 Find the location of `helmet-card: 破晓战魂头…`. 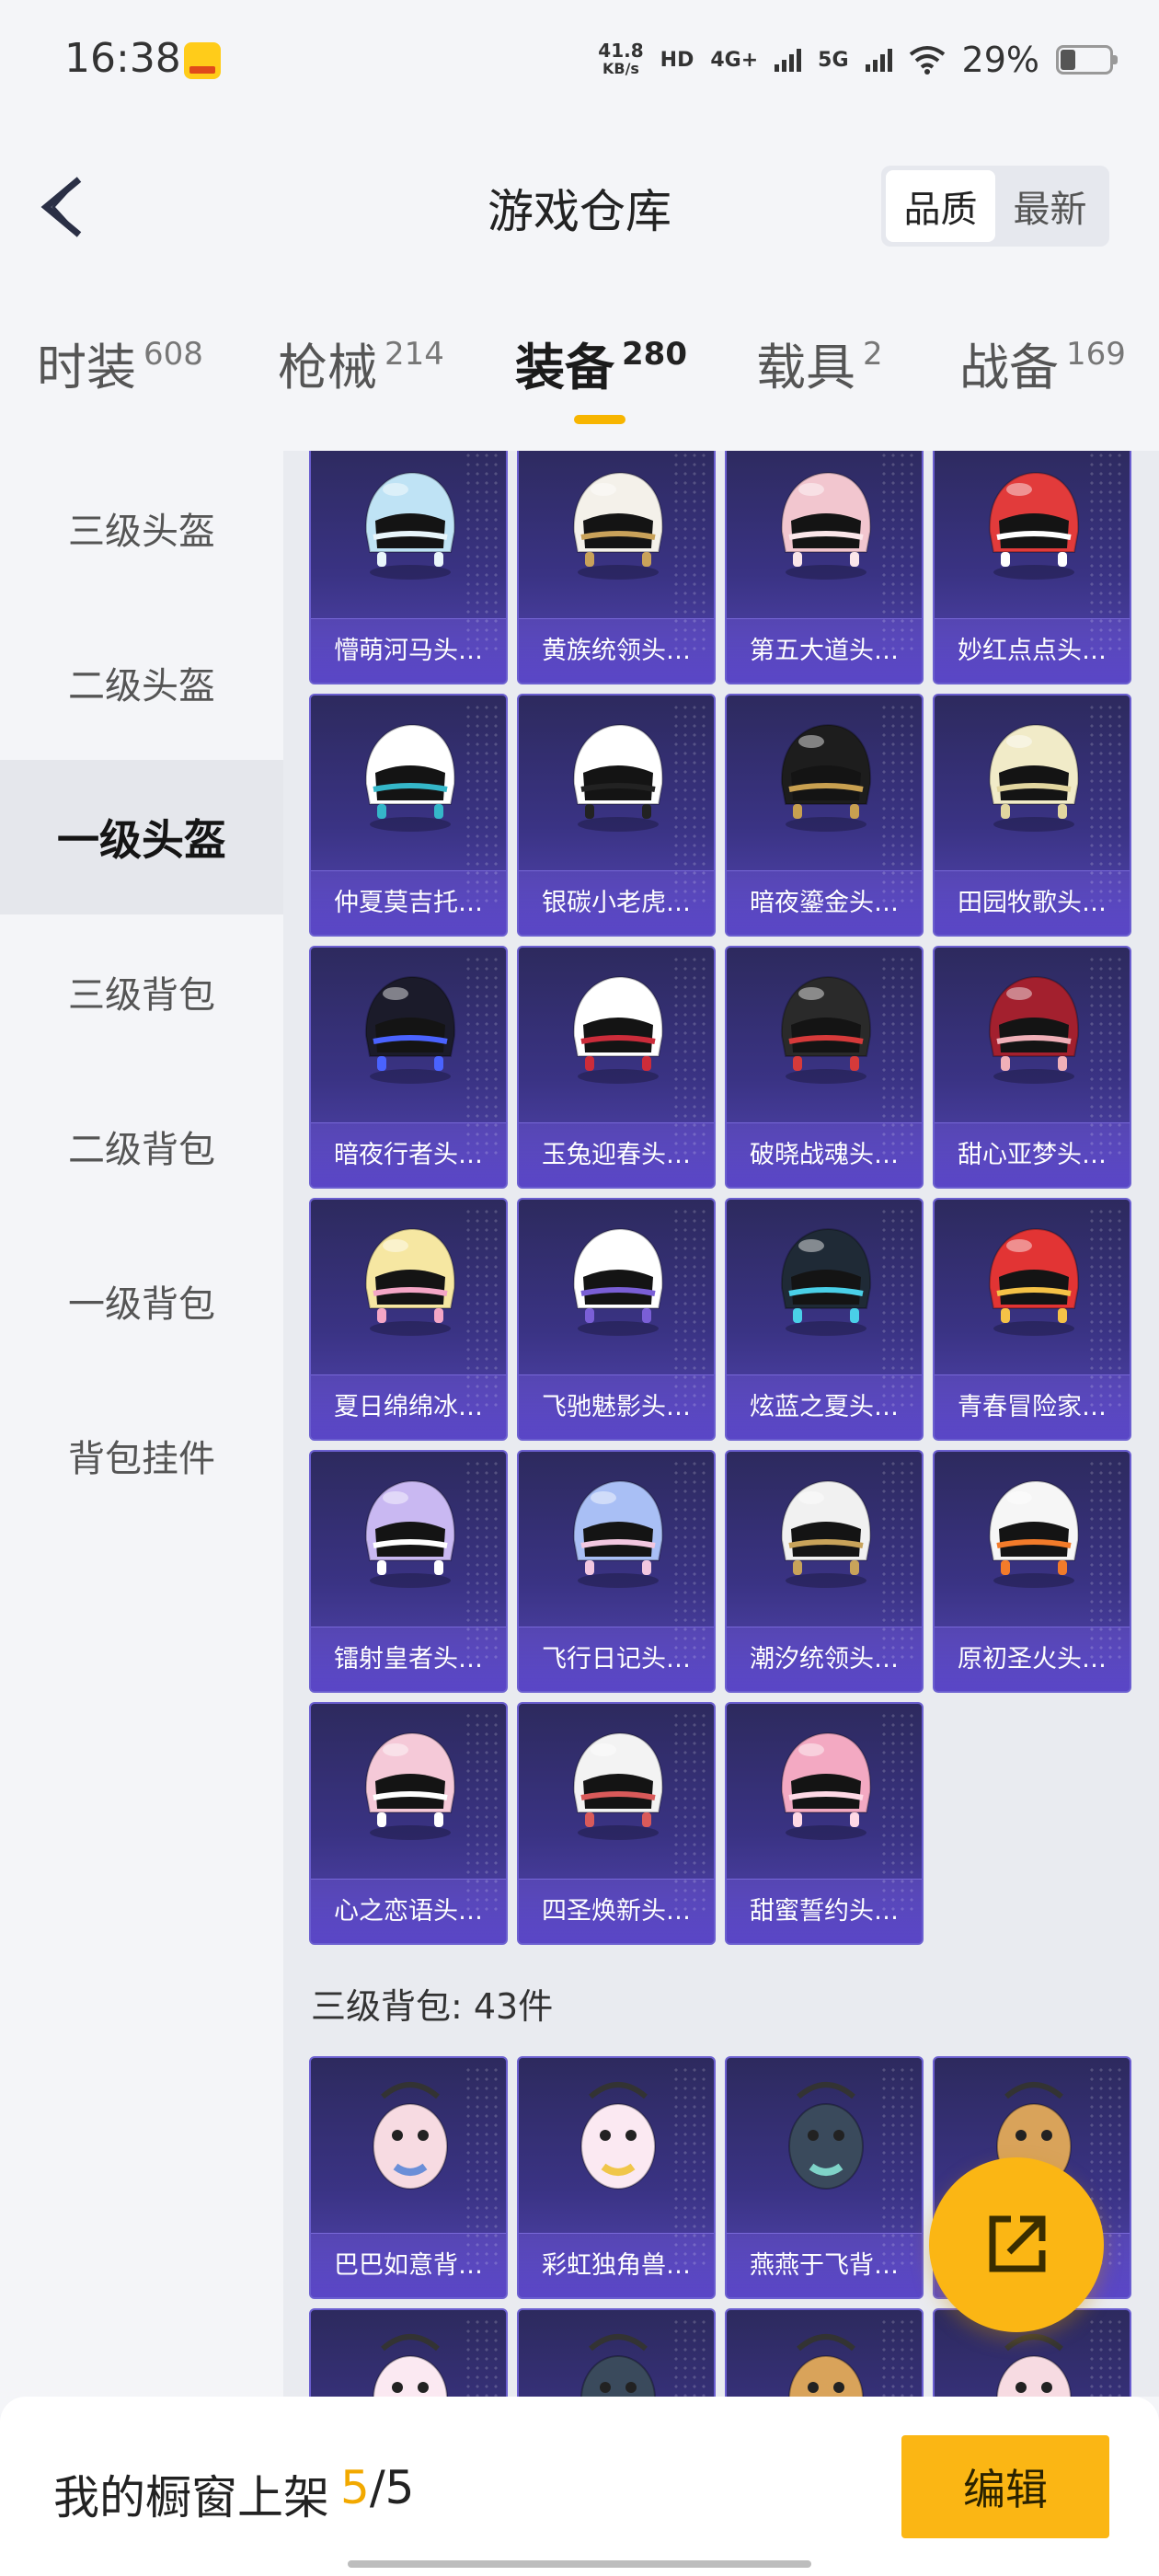

helmet-card: 破晓战魂头… is located at coordinates (824, 1067).